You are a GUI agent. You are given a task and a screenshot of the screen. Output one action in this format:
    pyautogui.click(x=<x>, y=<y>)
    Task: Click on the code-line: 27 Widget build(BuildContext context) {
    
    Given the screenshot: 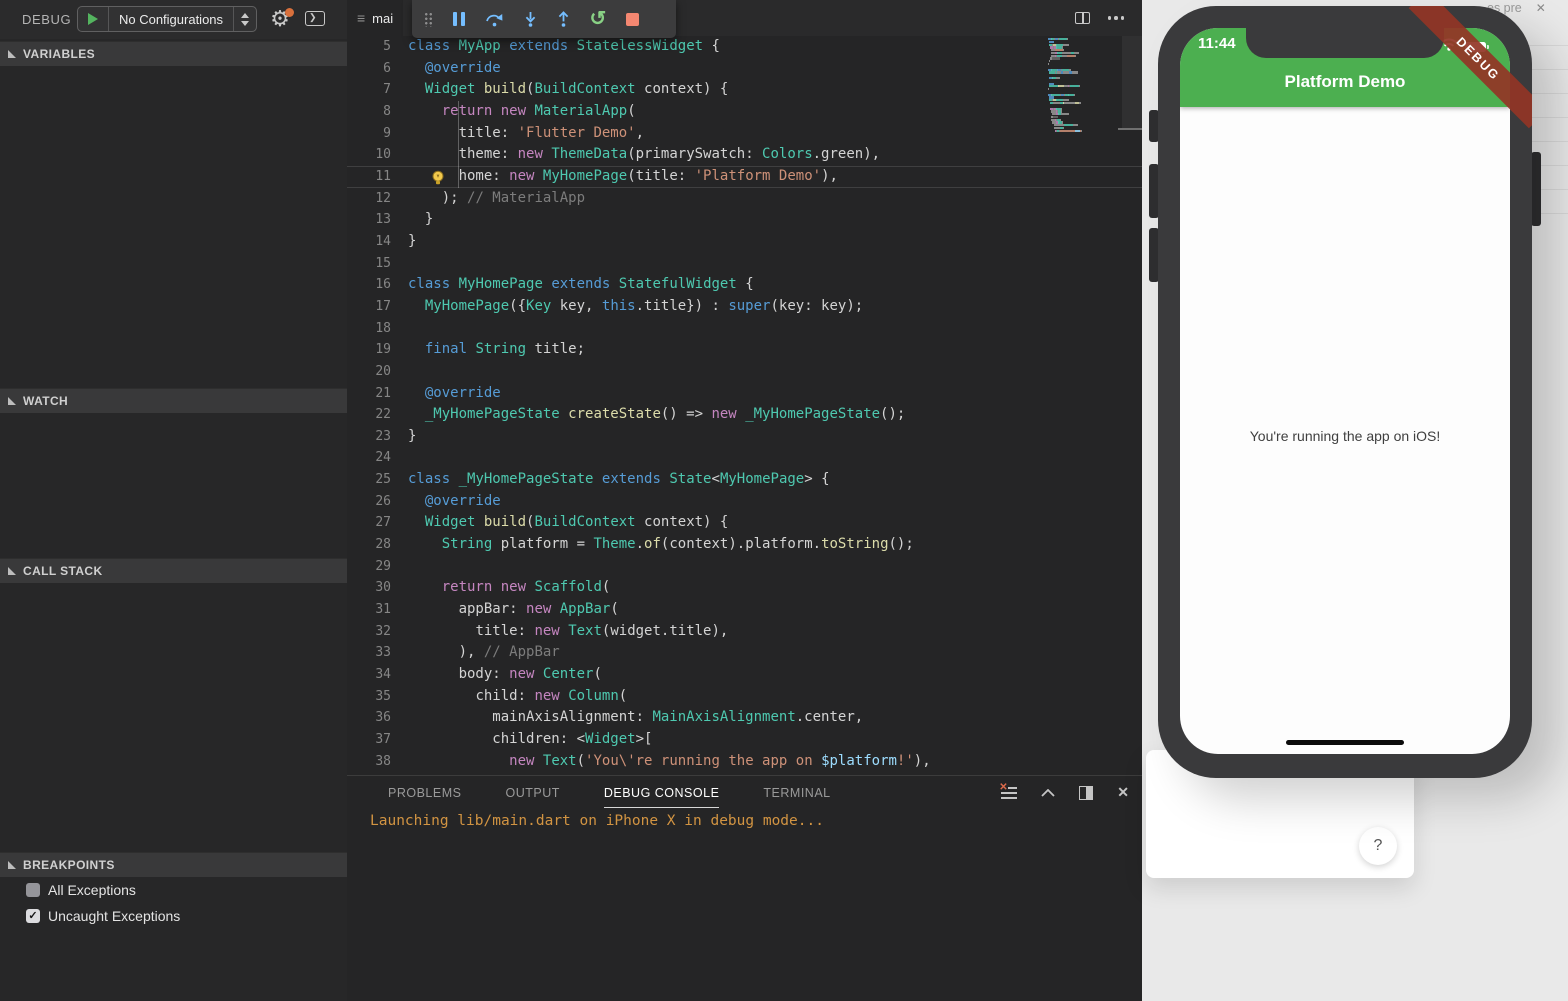 What is the action you would take?
    pyautogui.click(x=744, y=523)
    